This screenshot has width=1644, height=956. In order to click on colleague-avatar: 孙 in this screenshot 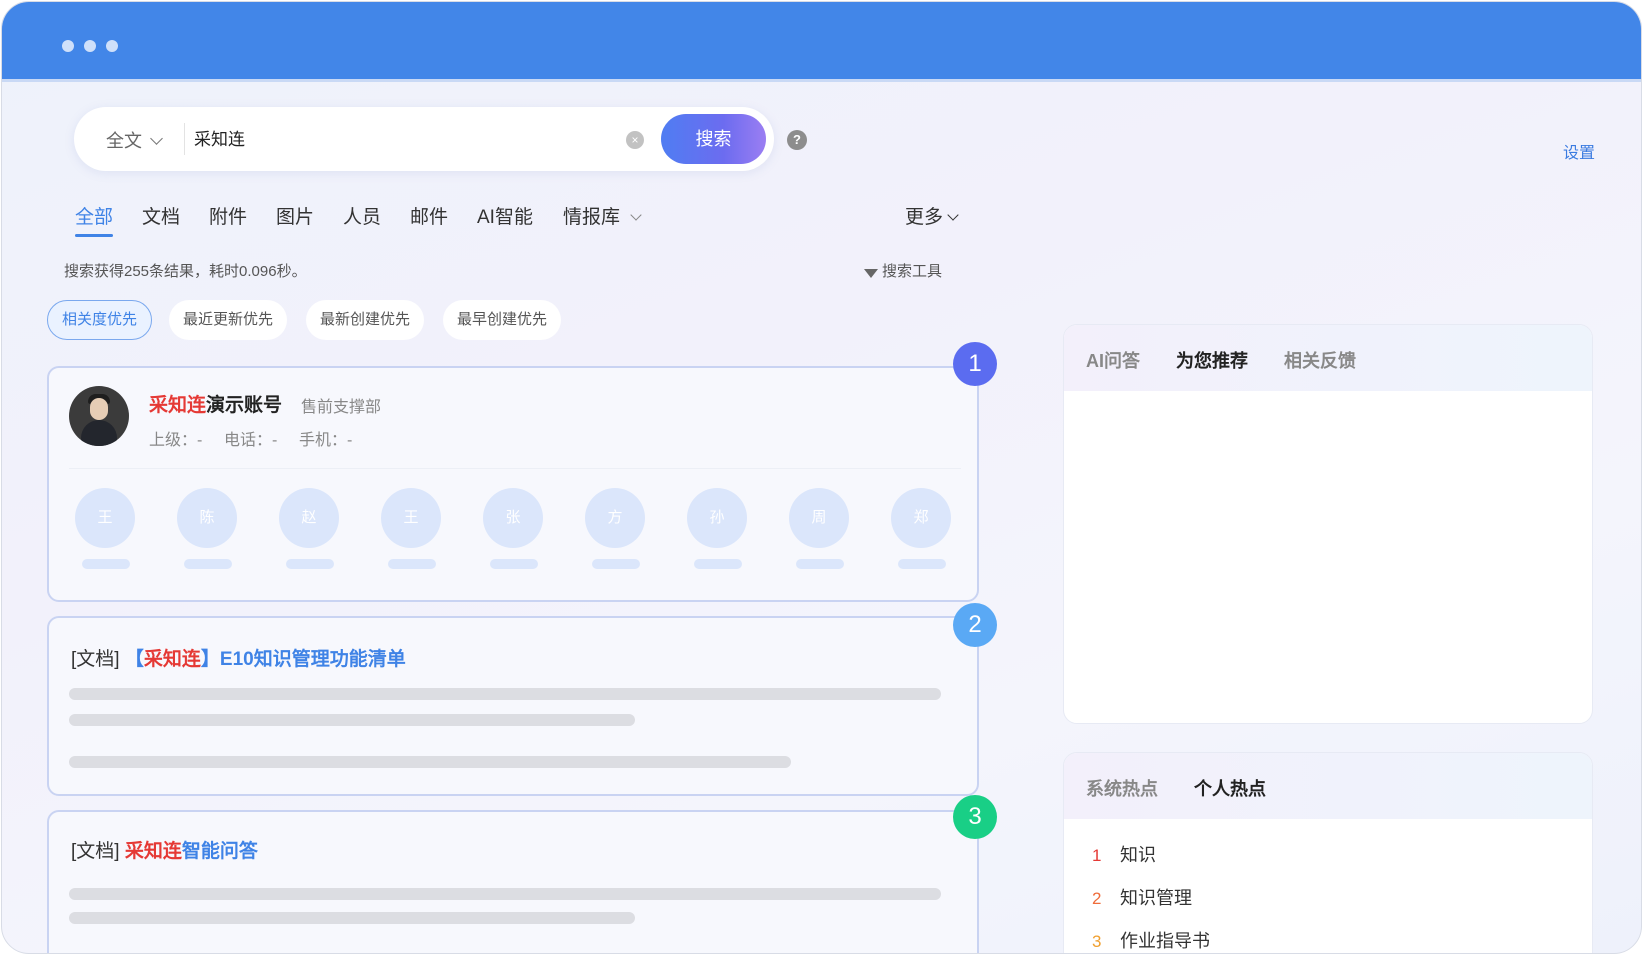, I will do `click(718, 528)`.